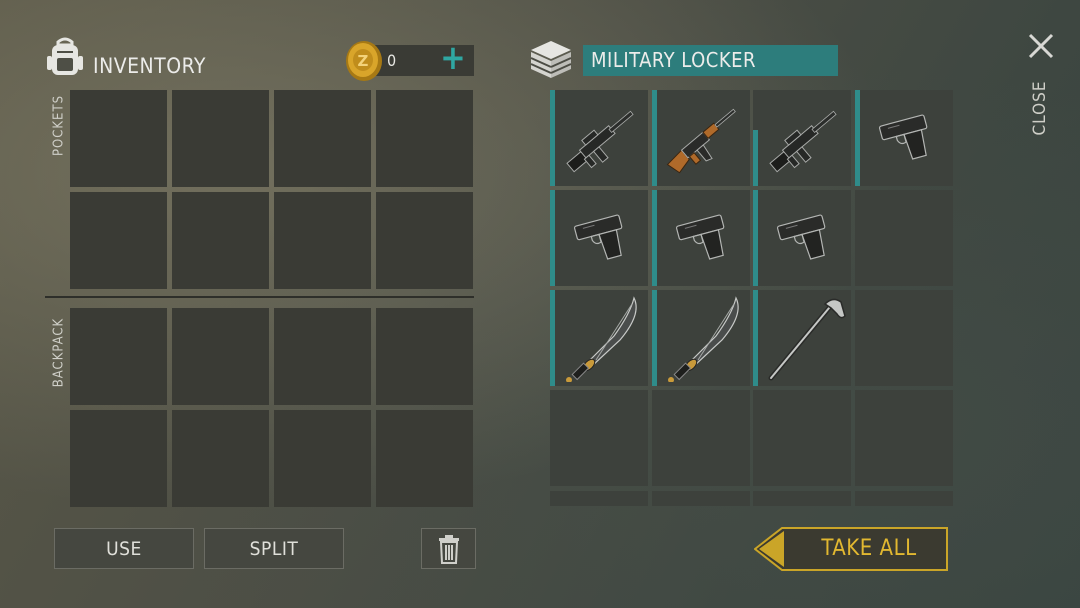 This screenshot has height=608, width=1080. Describe the element at coordinates (1040, 108) in the screenshot. I see `close-label: CLOSE` at that location.